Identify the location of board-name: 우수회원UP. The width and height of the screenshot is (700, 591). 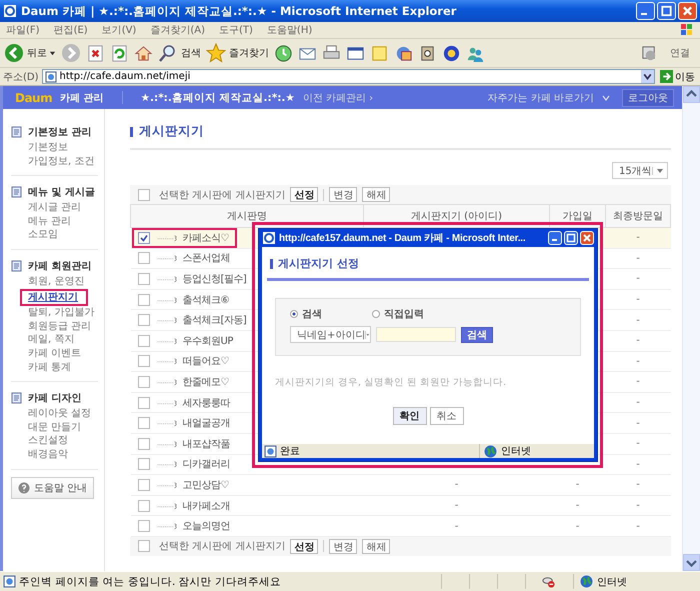
(207, 341).